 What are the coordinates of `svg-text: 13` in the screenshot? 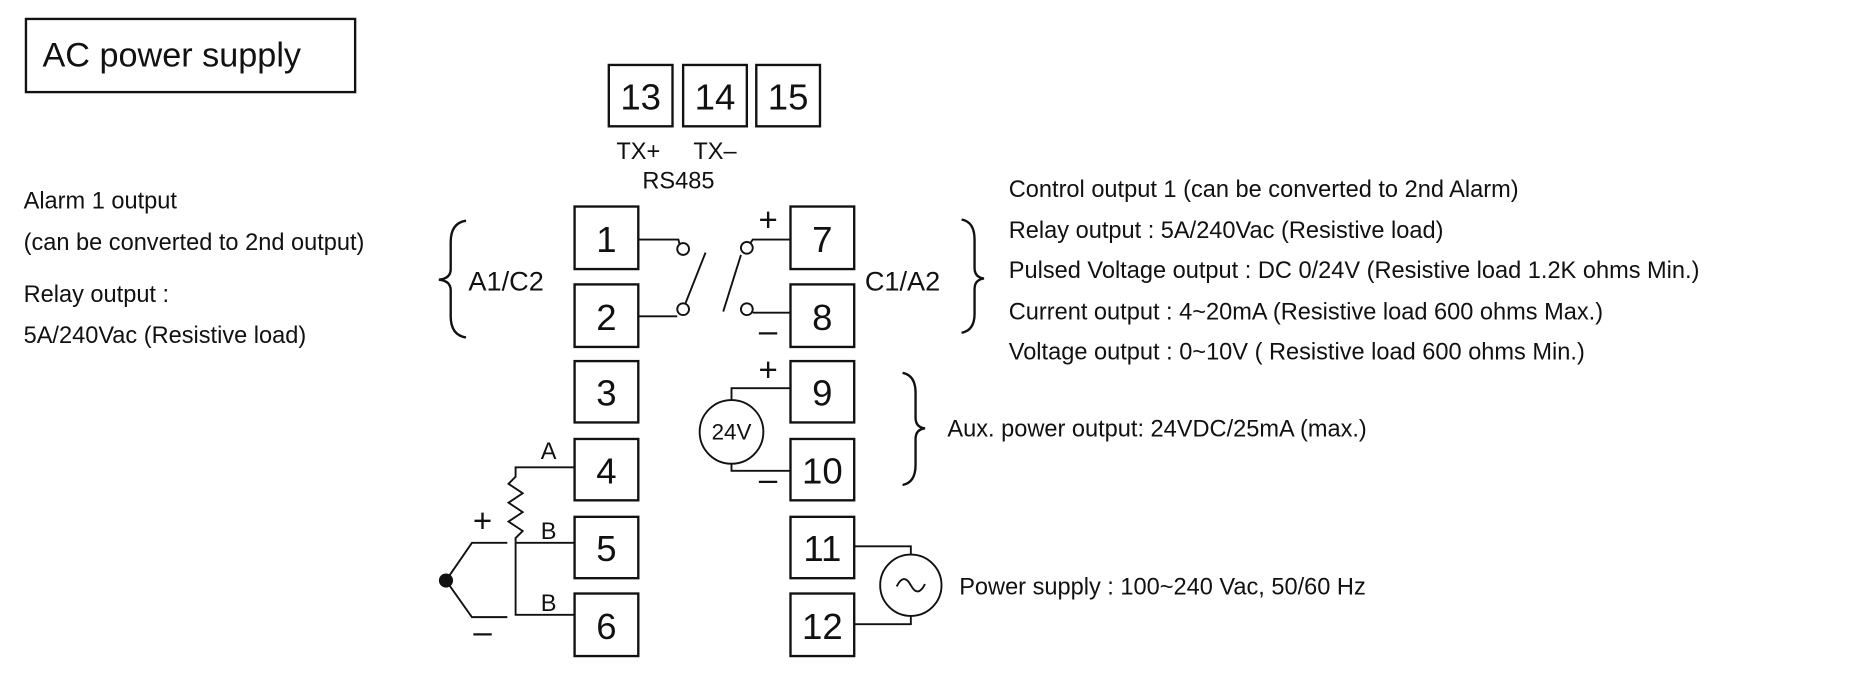 It's located at (640, 96).